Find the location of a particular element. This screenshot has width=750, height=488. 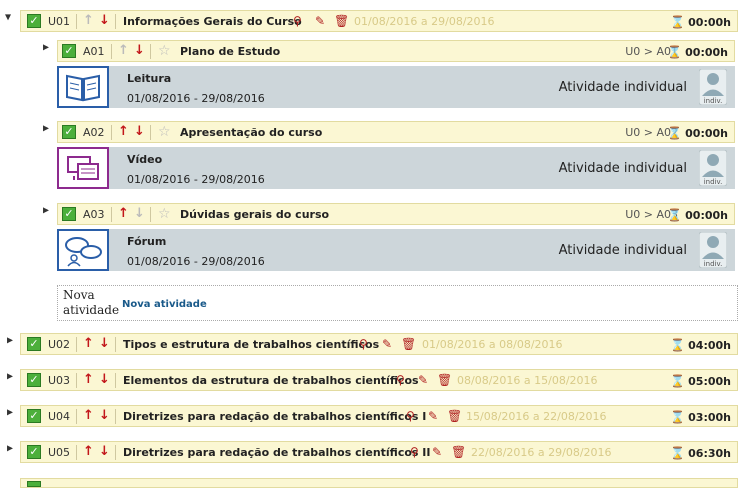

unit-title: Informações Gerais do Curso is located at coordinates (212, 21).